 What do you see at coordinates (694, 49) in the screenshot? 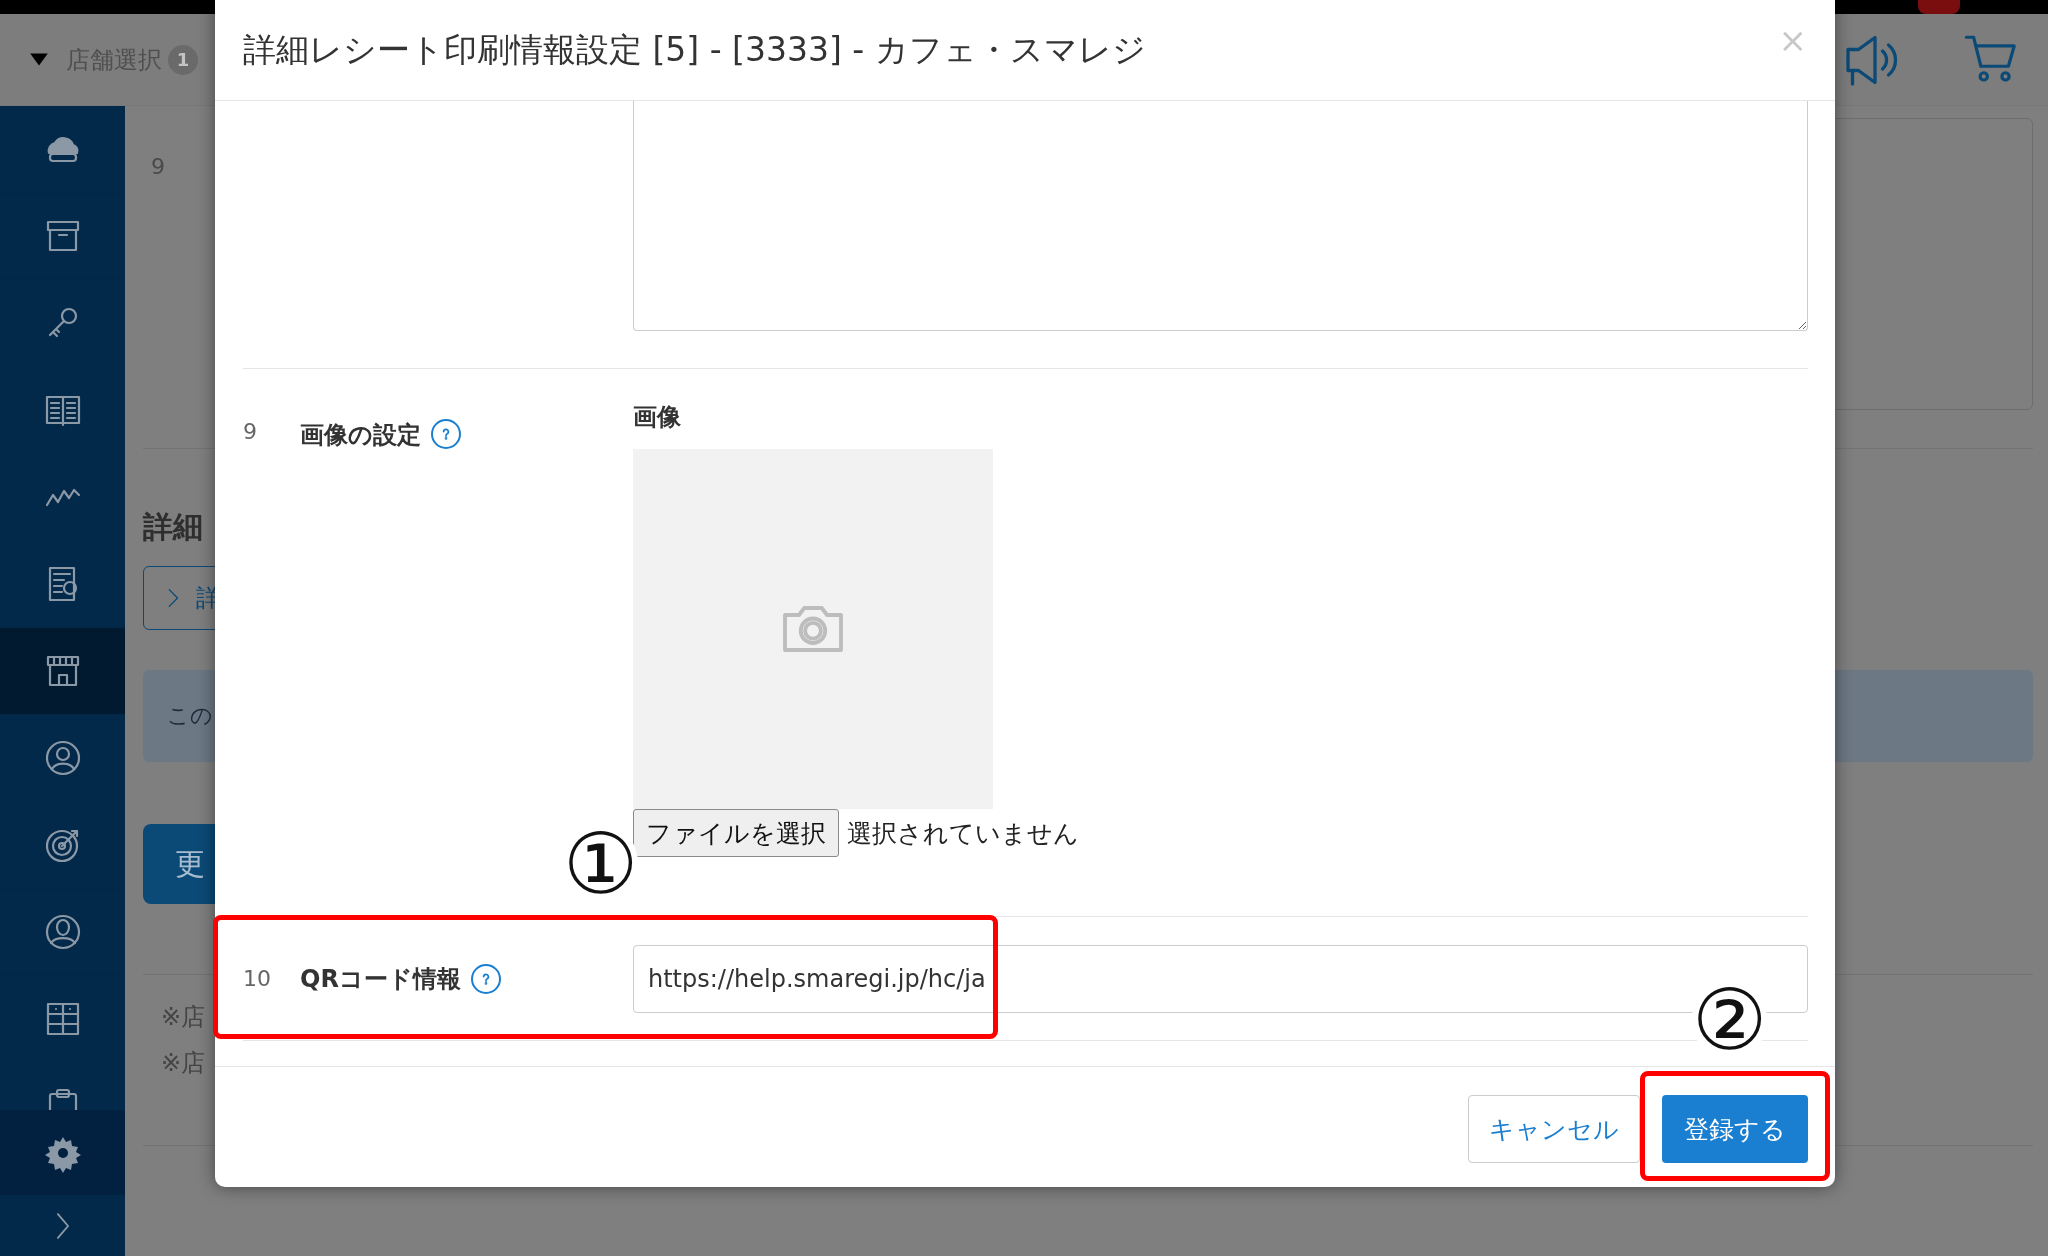
I see `dialog-title: 詳細レシート印刷情報設定 [5] - [3333] - カフェ・スマレジ` at bounding box center [694, 49].